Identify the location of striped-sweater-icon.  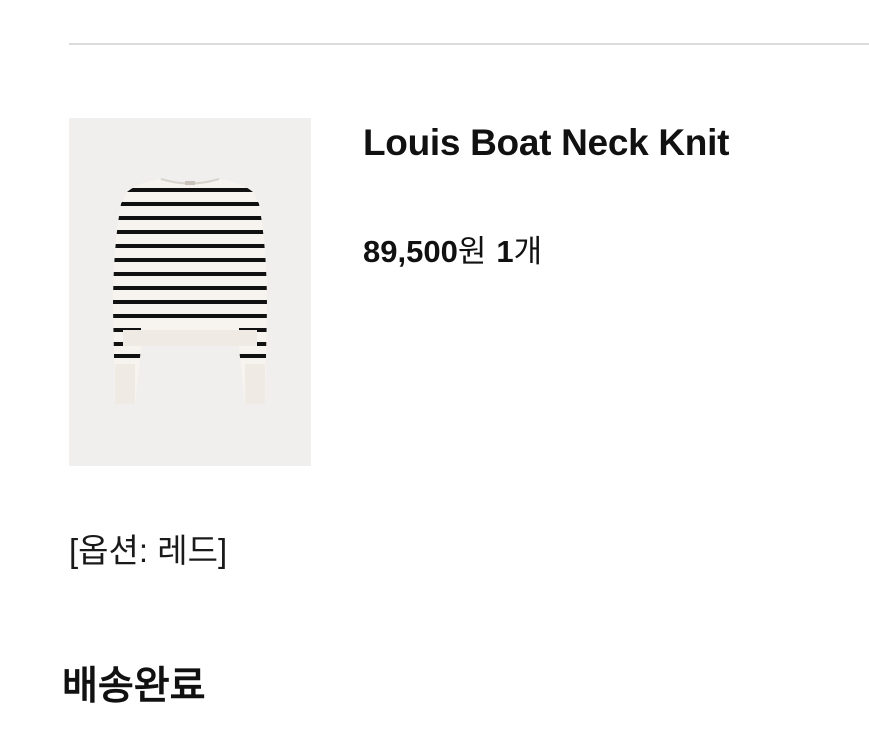
(190, 291).